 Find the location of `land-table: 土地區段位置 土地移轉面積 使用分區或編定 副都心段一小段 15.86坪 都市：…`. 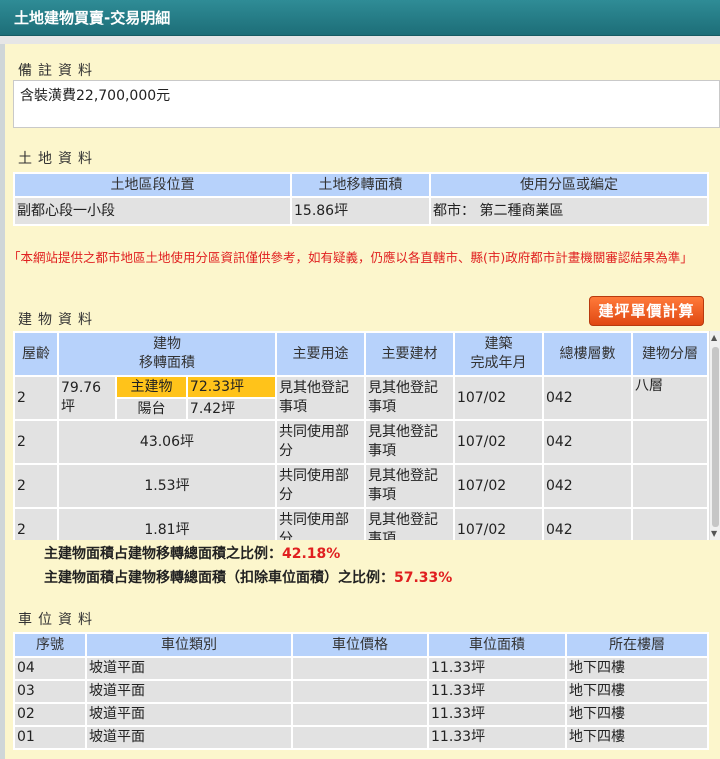

land-table: 土地區段位置 土地移轉面積 使用分區或編定 副都心段一小段 15.86坪 都市：… is located at coordinates (361, 199).